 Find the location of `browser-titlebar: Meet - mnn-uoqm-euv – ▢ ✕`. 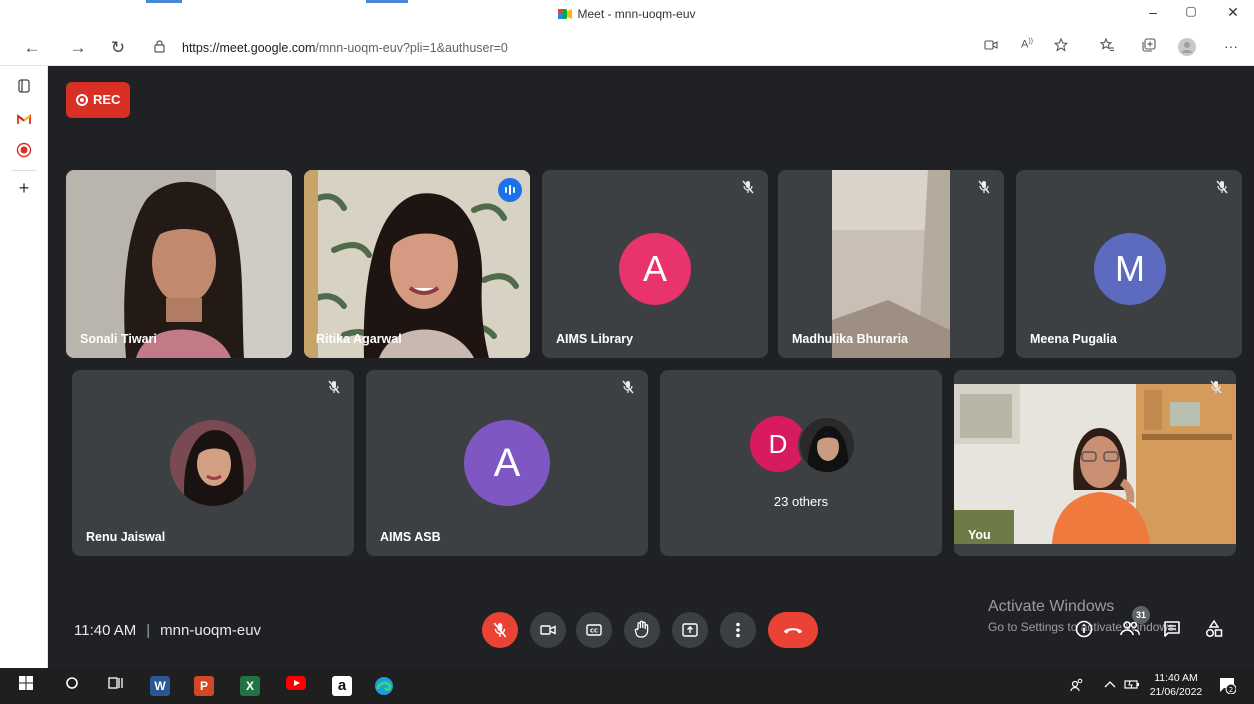

browser-titlebar: Meet - mnn-uoqm-euv – ▢ ✕ is located at coordinates (627, 15).